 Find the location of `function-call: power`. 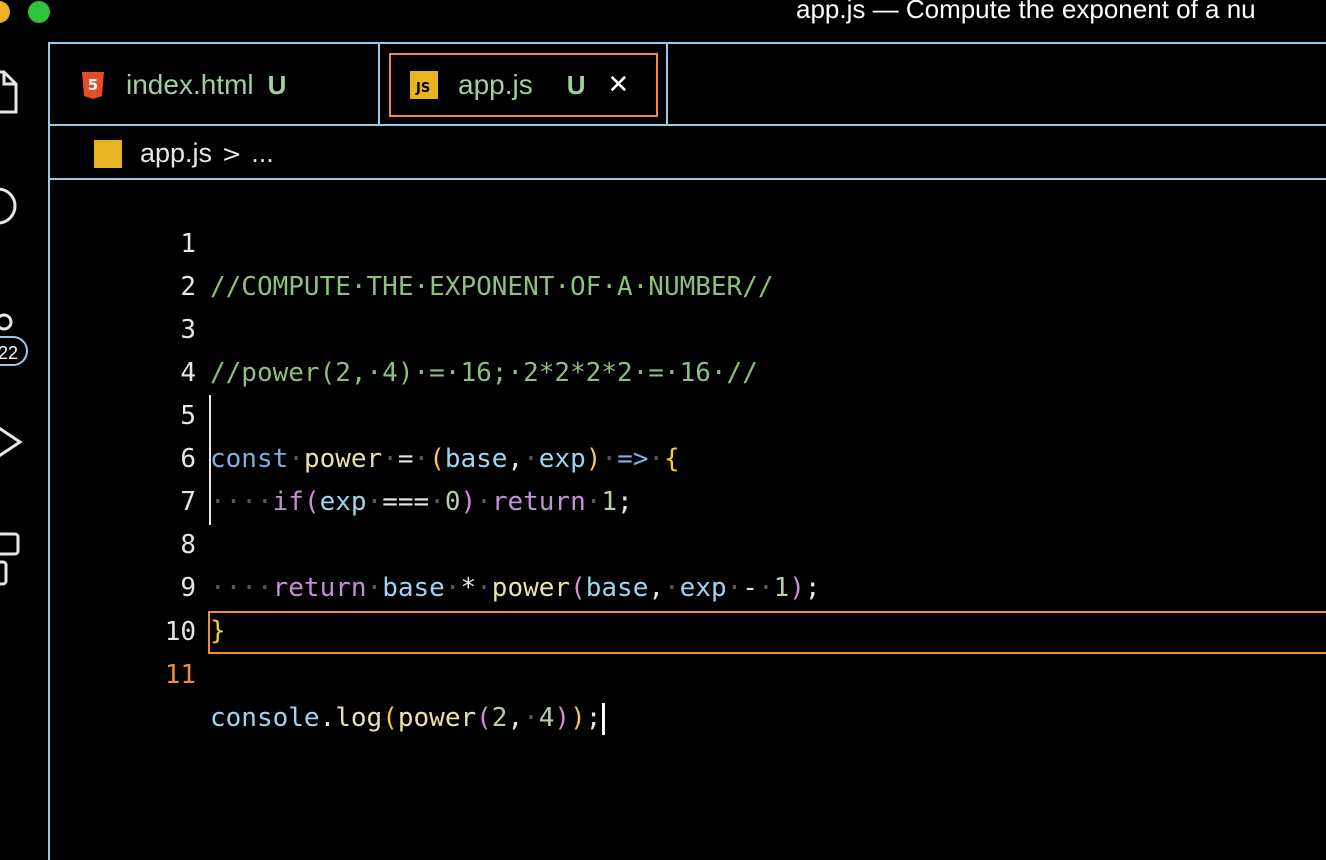

function-call: power is located at coordinates (437, 718).